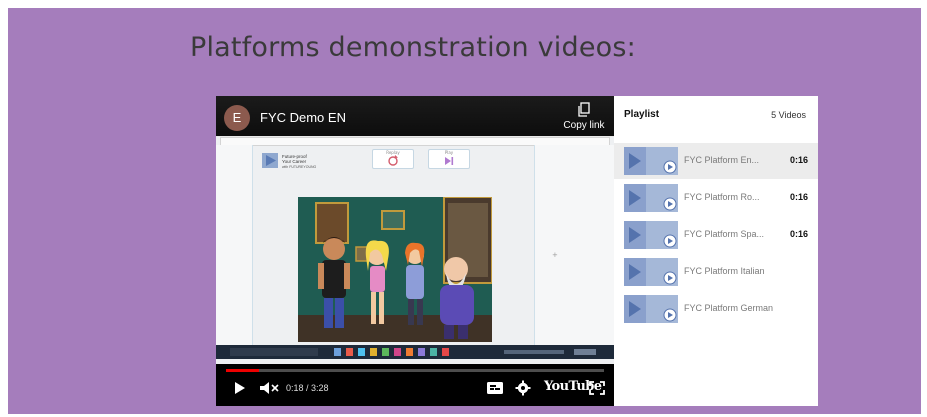 The height and width of the screenshot is (417, 927). I want to click on progress-played, so click(242, 370).